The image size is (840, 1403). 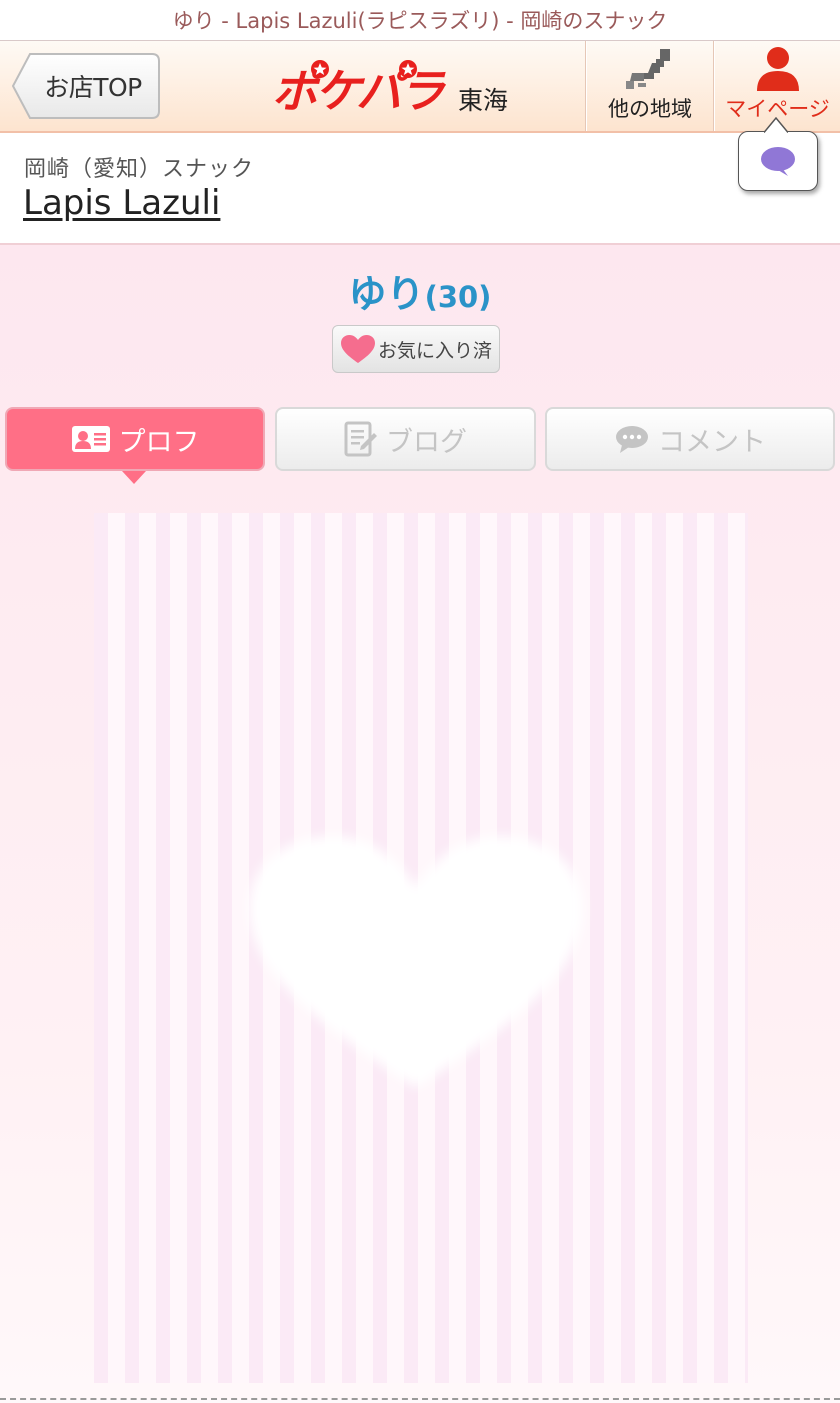 What do you see at coordinates (420, 20) in the screenshot?
I see `page-title: ゆり - Lapis Lazuli(ラピスラズリ) - 岡崎のスナック` at bounding box center [420, 20].